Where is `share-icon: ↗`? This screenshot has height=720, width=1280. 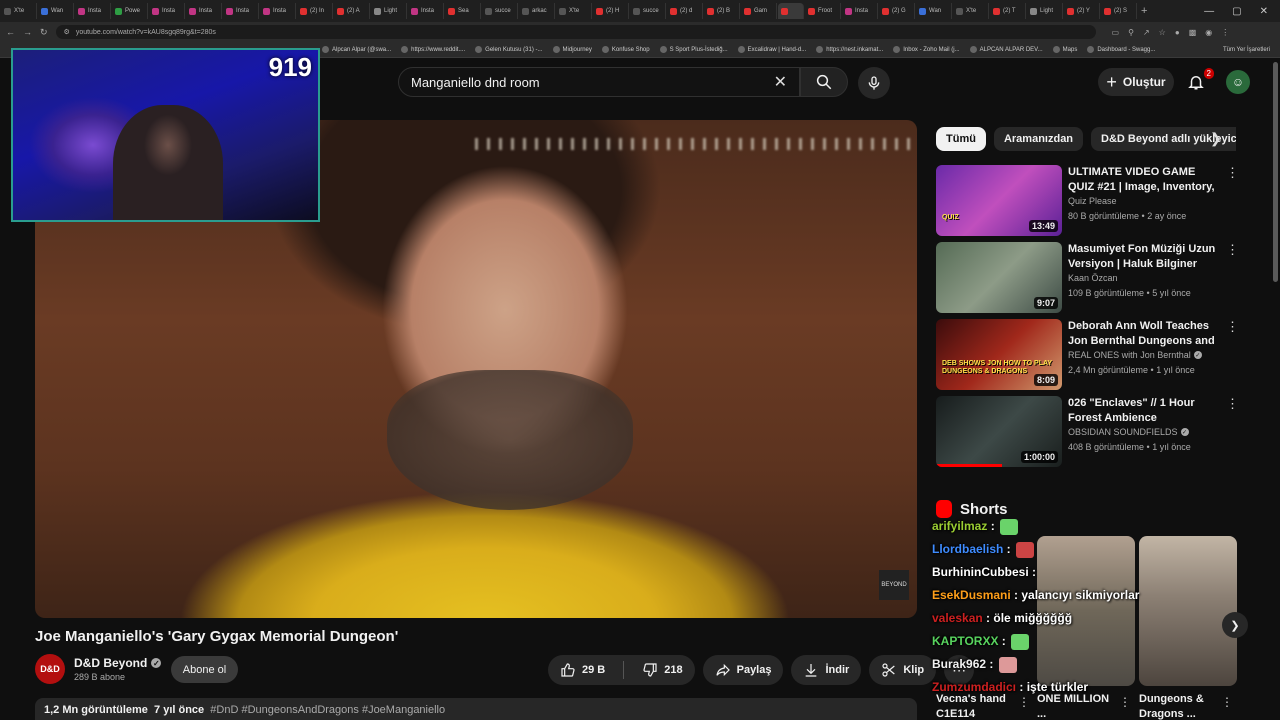
share-icon: ↗ is located at coordinates (1146, 32).